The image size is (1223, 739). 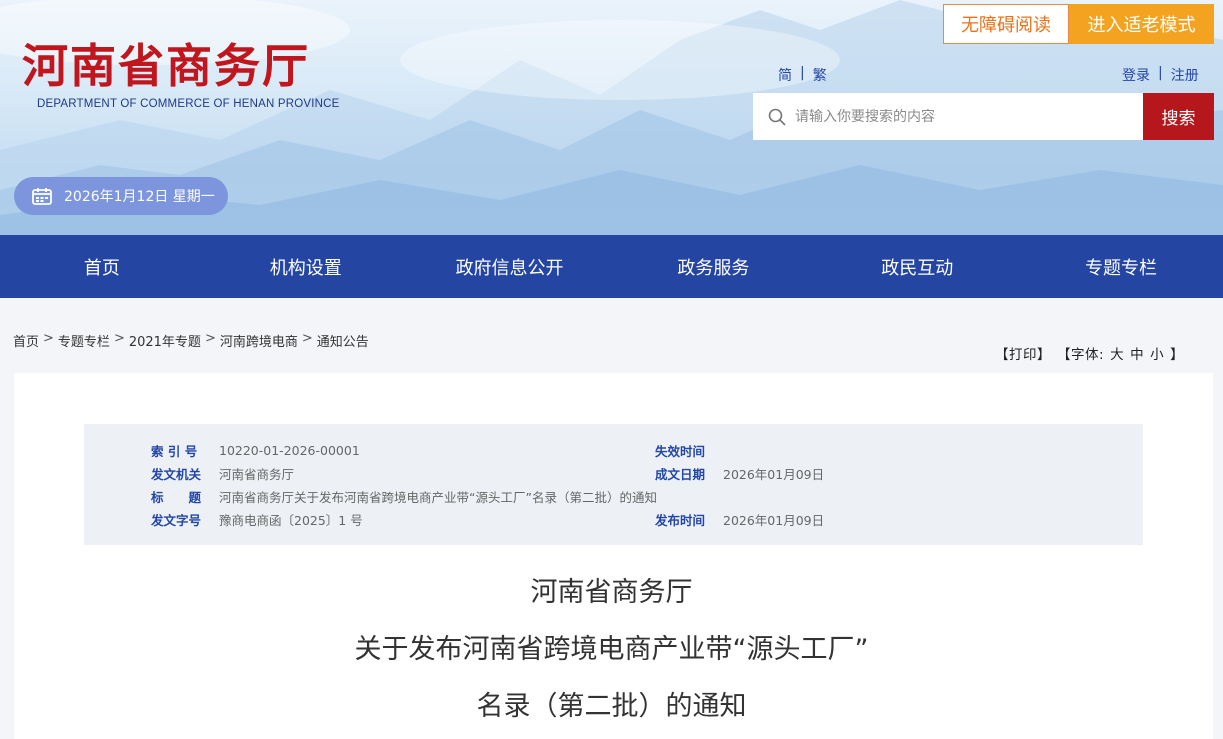 I want to click on date-badge: 2026年1月12日 星期一, so click(x=121, y=196).